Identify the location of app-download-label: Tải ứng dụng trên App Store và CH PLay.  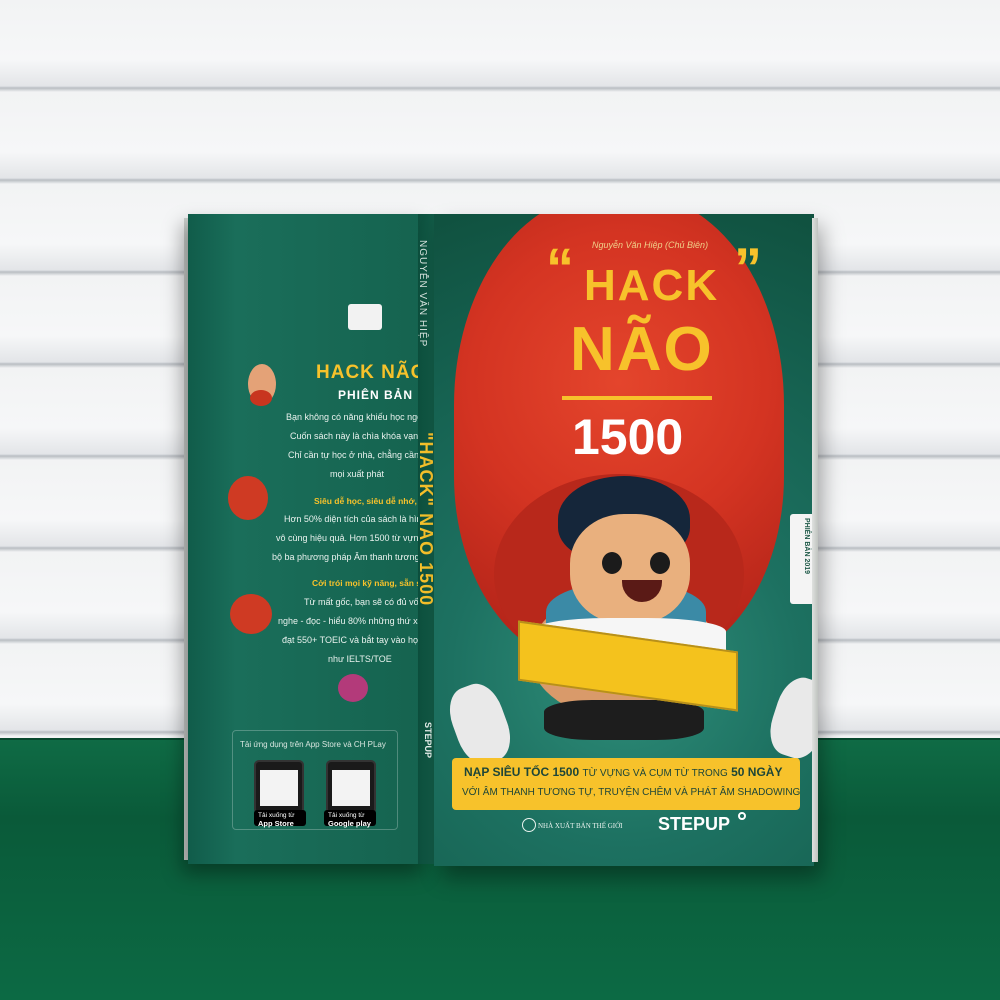
(313, 744).